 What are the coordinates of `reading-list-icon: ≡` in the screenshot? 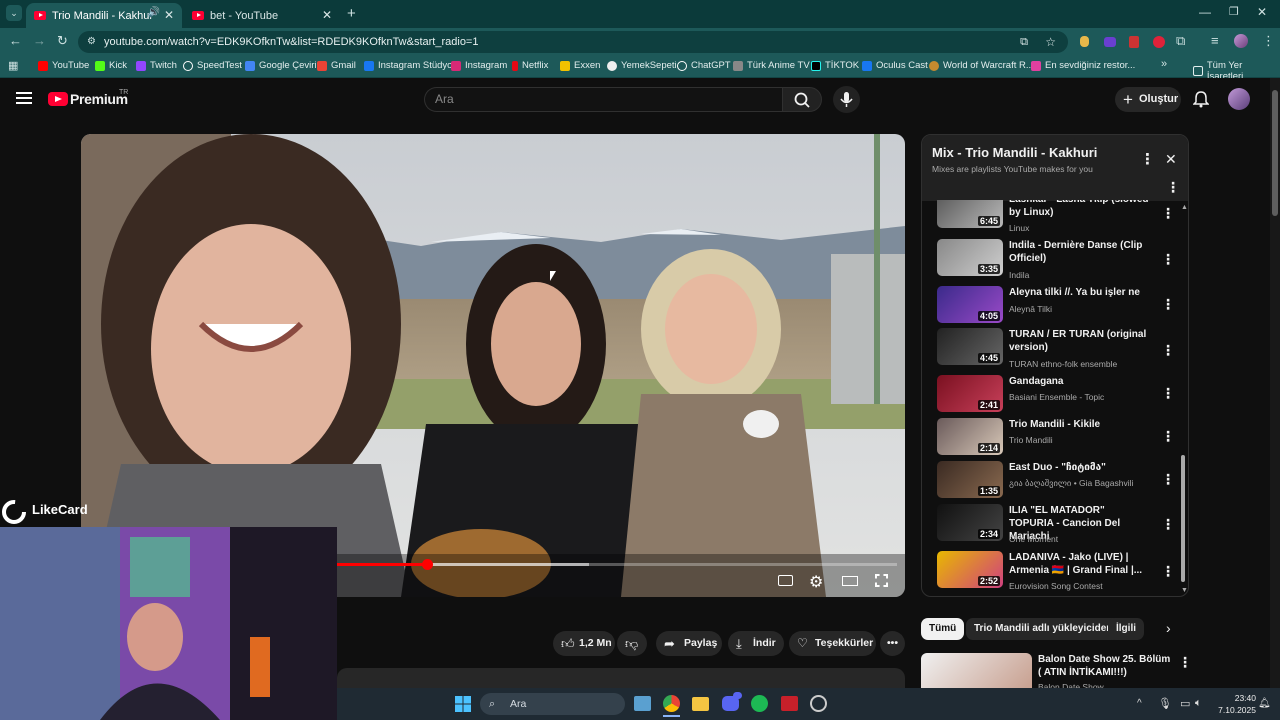 It's located at (1215, 40).